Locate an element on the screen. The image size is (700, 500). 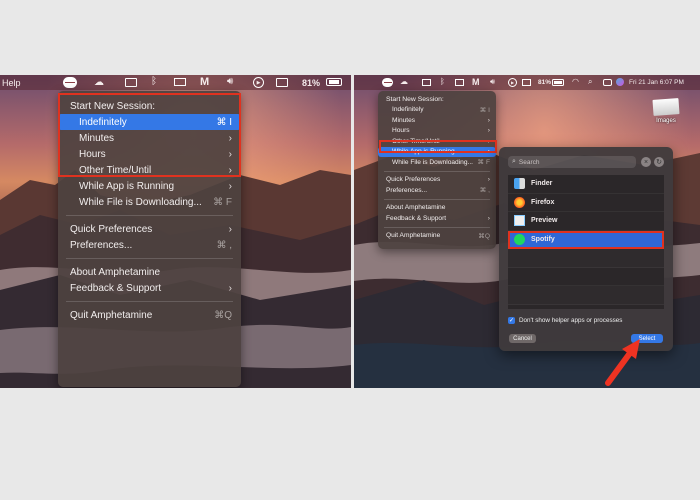
app-picker-dialog: ⌕ × ↻ Finder Firefox Preview Spotify is located at coordinates (586, 249).